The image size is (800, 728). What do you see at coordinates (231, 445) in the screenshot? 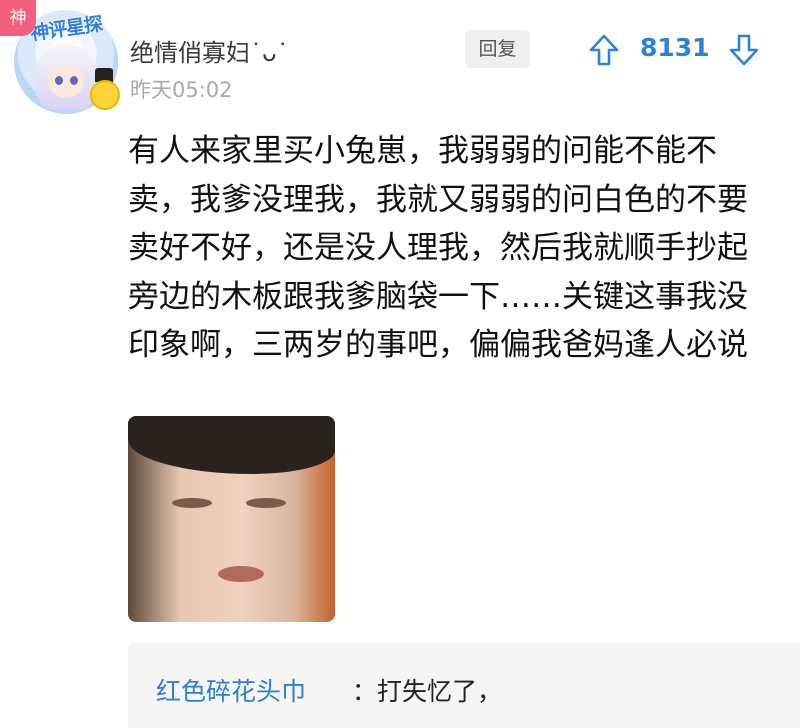
I see `image-hair` at bounding box center [231, 445].